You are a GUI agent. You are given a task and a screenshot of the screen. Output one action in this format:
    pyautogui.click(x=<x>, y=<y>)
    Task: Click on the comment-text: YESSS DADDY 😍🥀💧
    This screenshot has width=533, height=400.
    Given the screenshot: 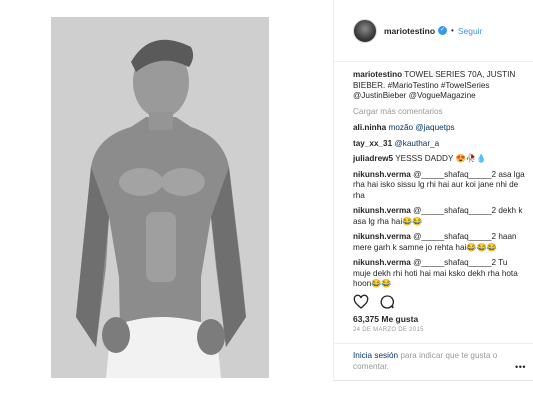 What is the action you would take?
    pyautogui.click(x=441, y=158)
    